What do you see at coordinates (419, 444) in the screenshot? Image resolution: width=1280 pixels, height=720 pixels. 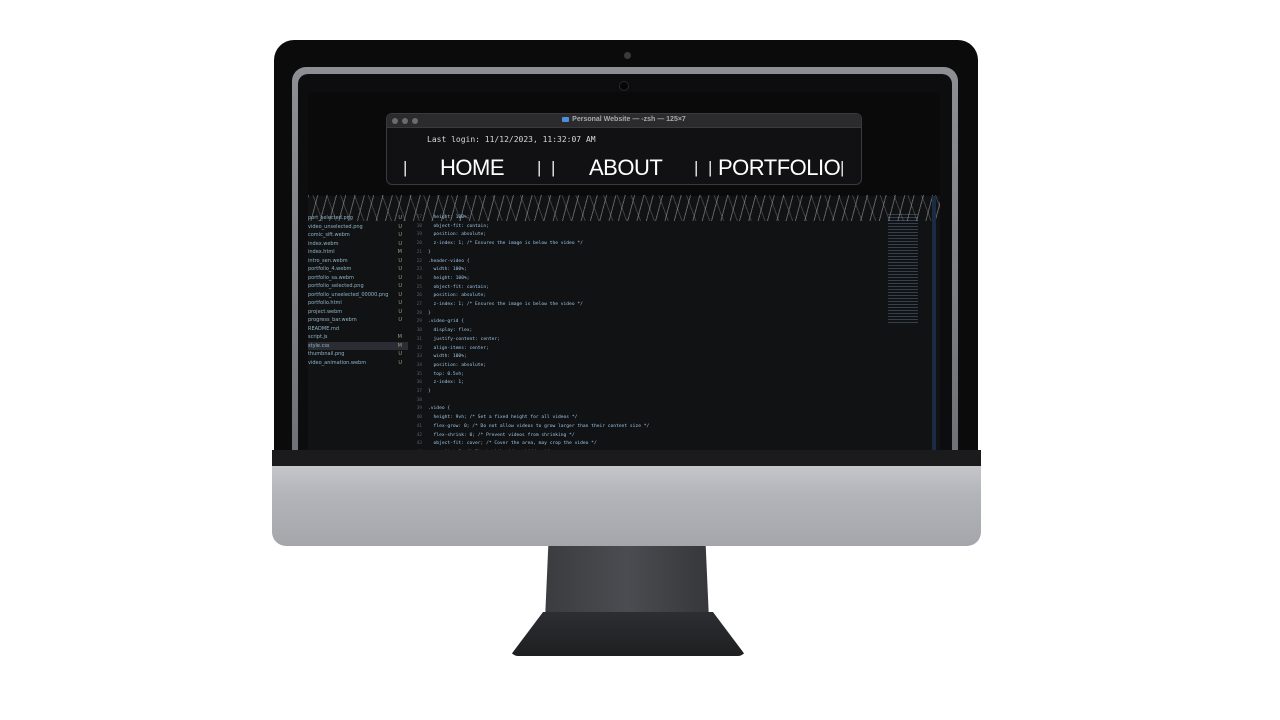 I see `line-number: 43` at bounding box center [419, 444].